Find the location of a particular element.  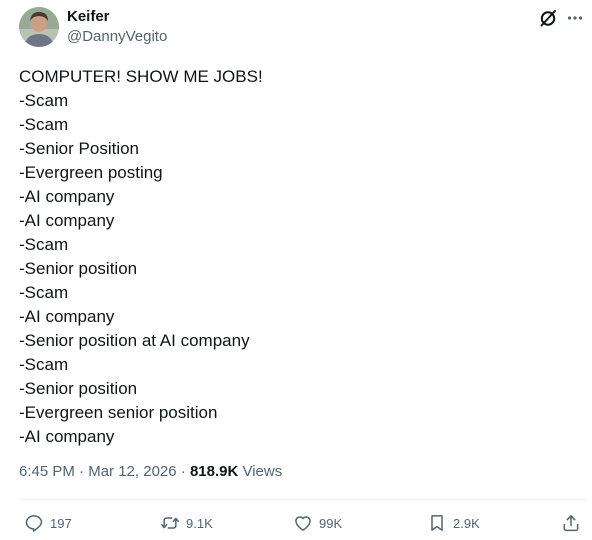

share-icon is located at coordinates (571, 523).